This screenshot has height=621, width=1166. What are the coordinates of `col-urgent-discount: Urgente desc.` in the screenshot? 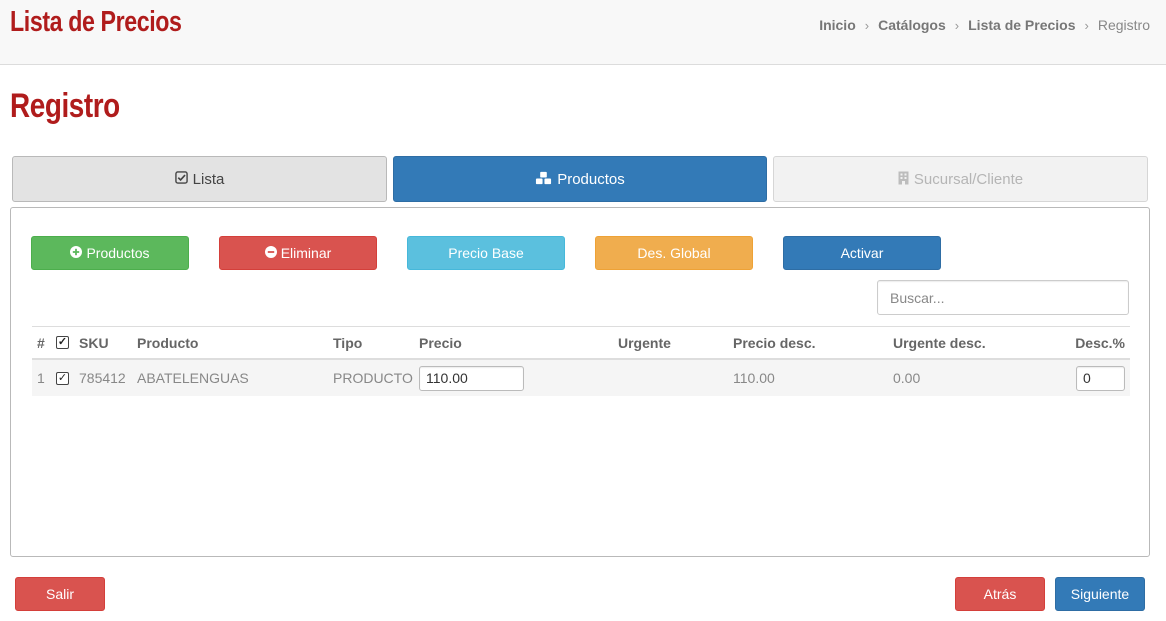 It's located at (939, 342).